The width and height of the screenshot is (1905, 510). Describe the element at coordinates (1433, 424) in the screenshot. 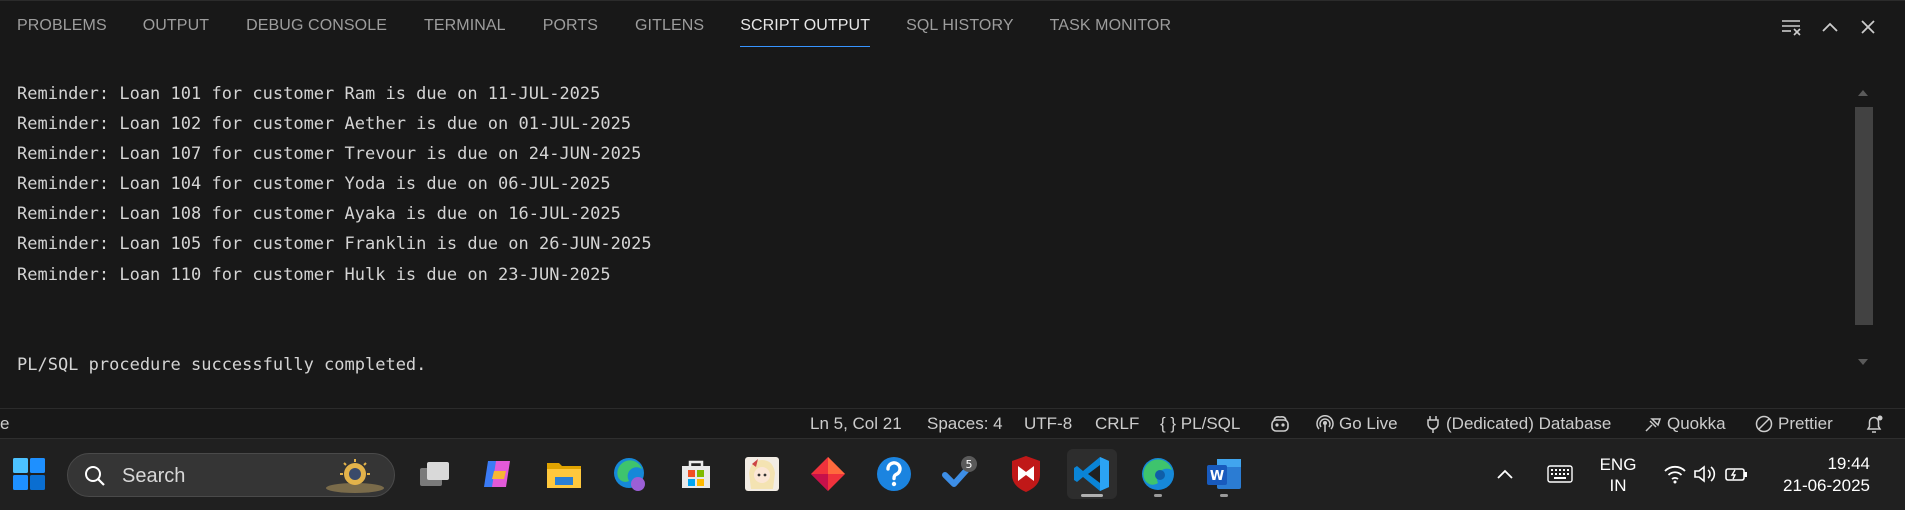

I see `plug-icon` at that location.